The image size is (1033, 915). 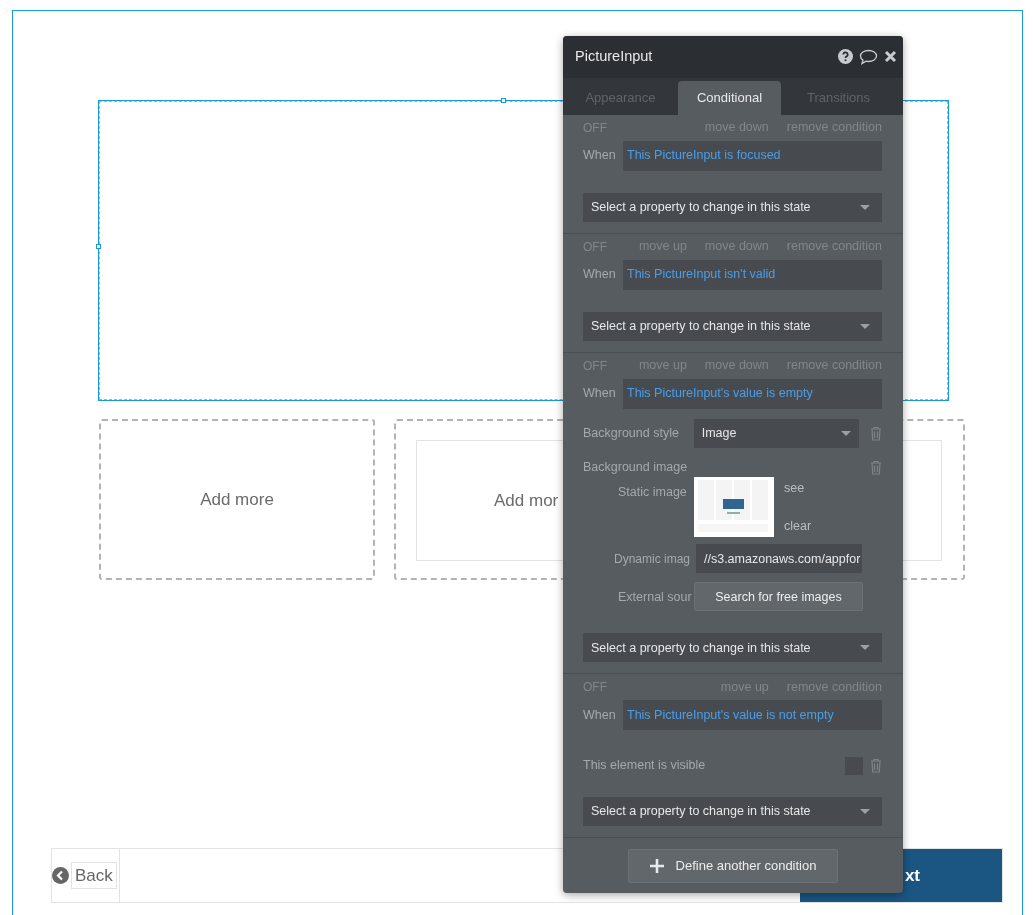 What do you see at coordinates (653, 559) in the screenshot?
I see `dynamic-image-label: Dynamic imag` at bounding box center [653, 559].